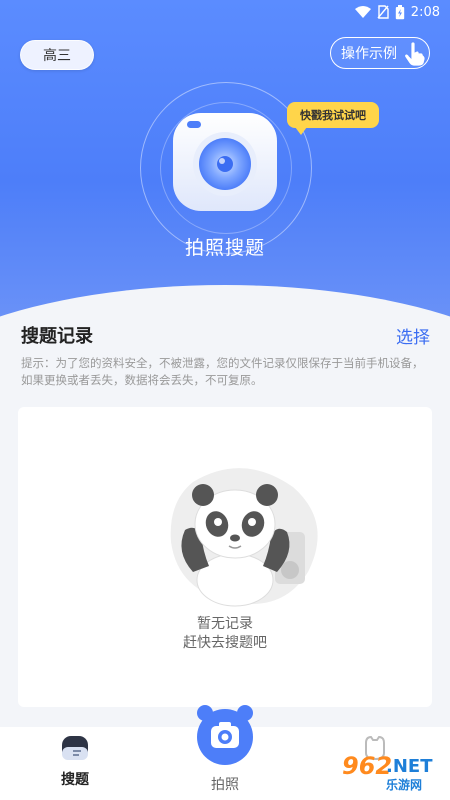  Describe the element at coordinates (404, 785) in the screenshot. I see `watermark-sub: 乐游网` at that location.